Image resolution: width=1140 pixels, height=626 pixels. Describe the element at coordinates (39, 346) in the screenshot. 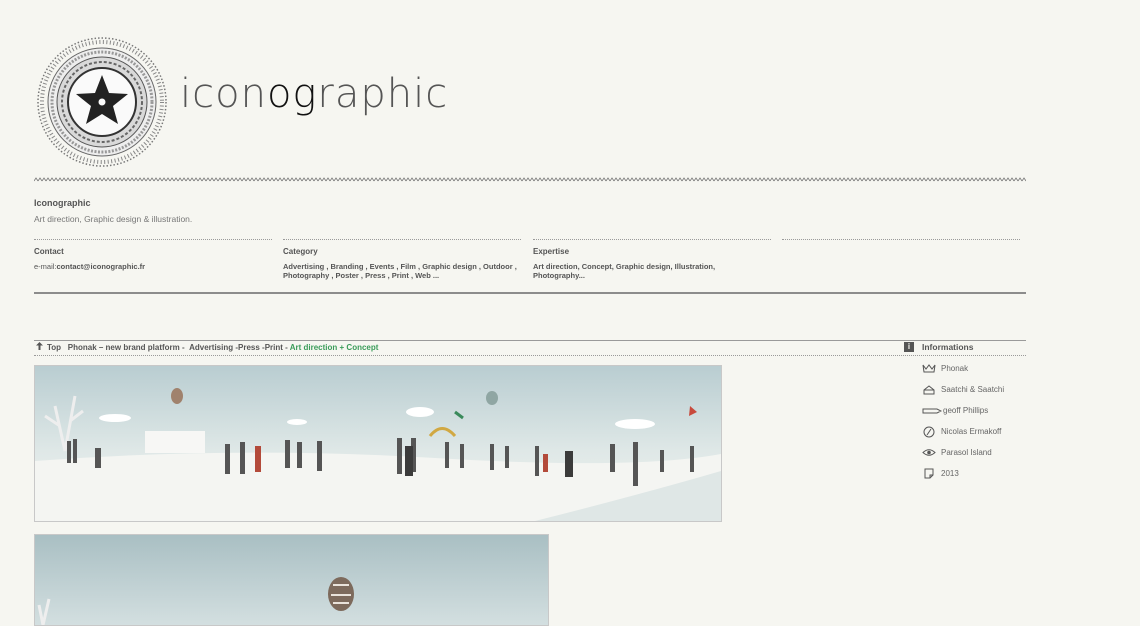

I see `arrow-up-icon` at that location.